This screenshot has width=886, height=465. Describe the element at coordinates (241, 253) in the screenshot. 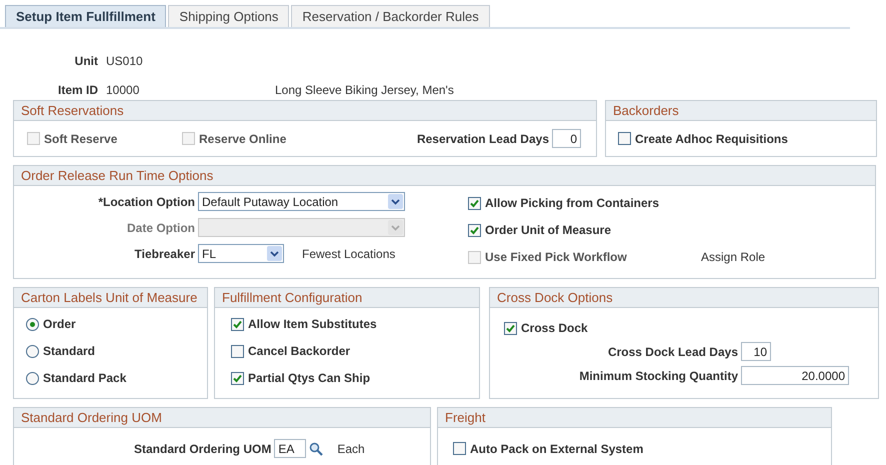

I see `dropdown: FL` at that location.